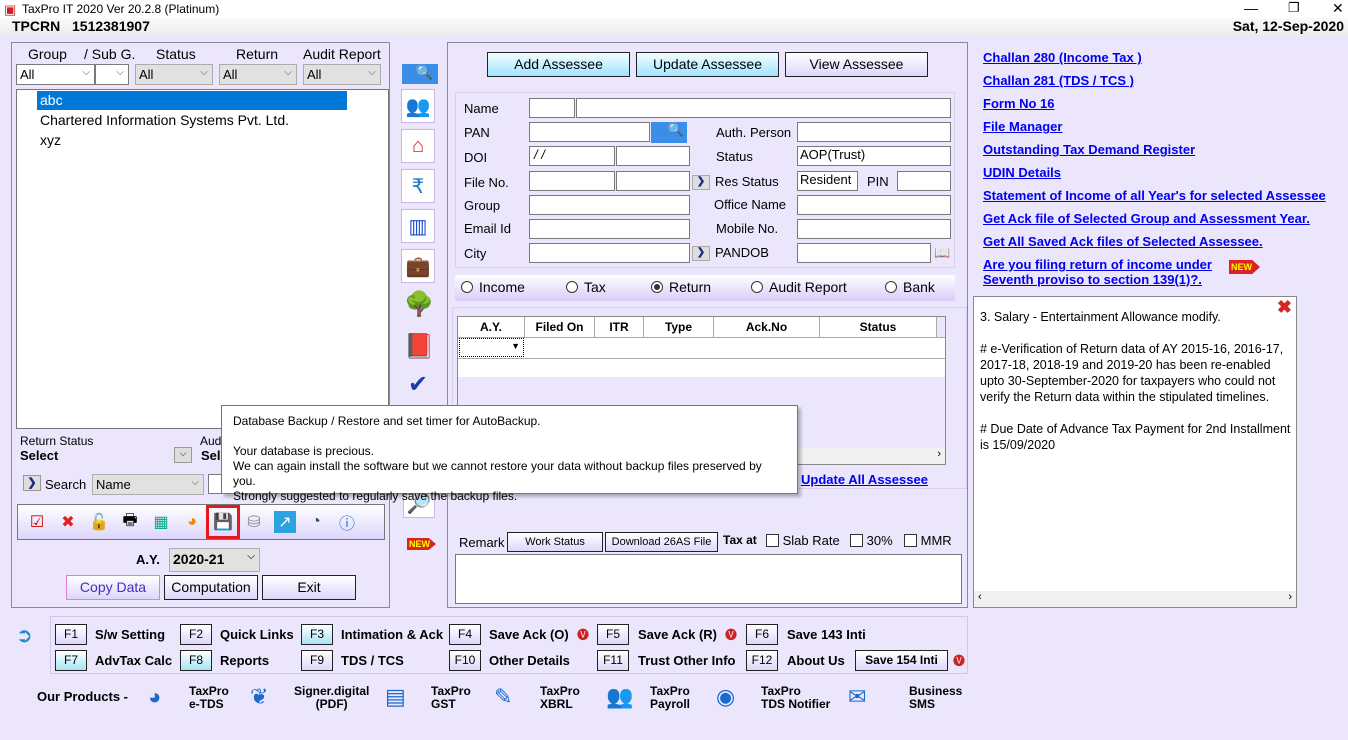 The image size is (1348, 740). What do you see at coordinates (1154, 172) in the screenshot?
I see `udin-details-link: UDIN Details` at bounding box center [1154, 172].